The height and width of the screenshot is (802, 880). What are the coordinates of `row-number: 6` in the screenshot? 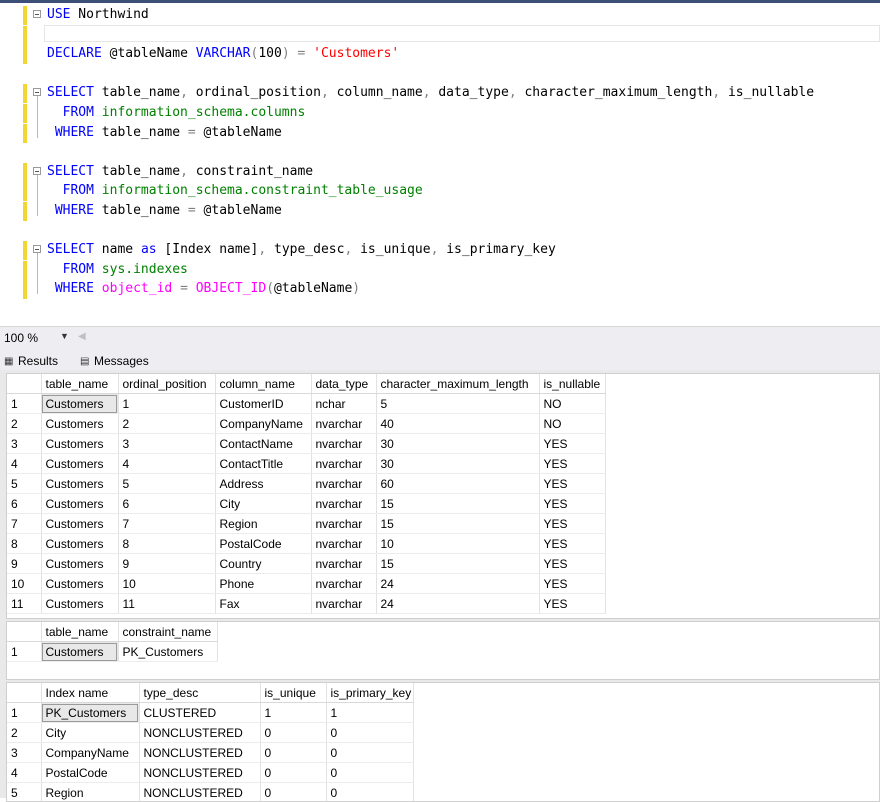 It's located at (24, 504).